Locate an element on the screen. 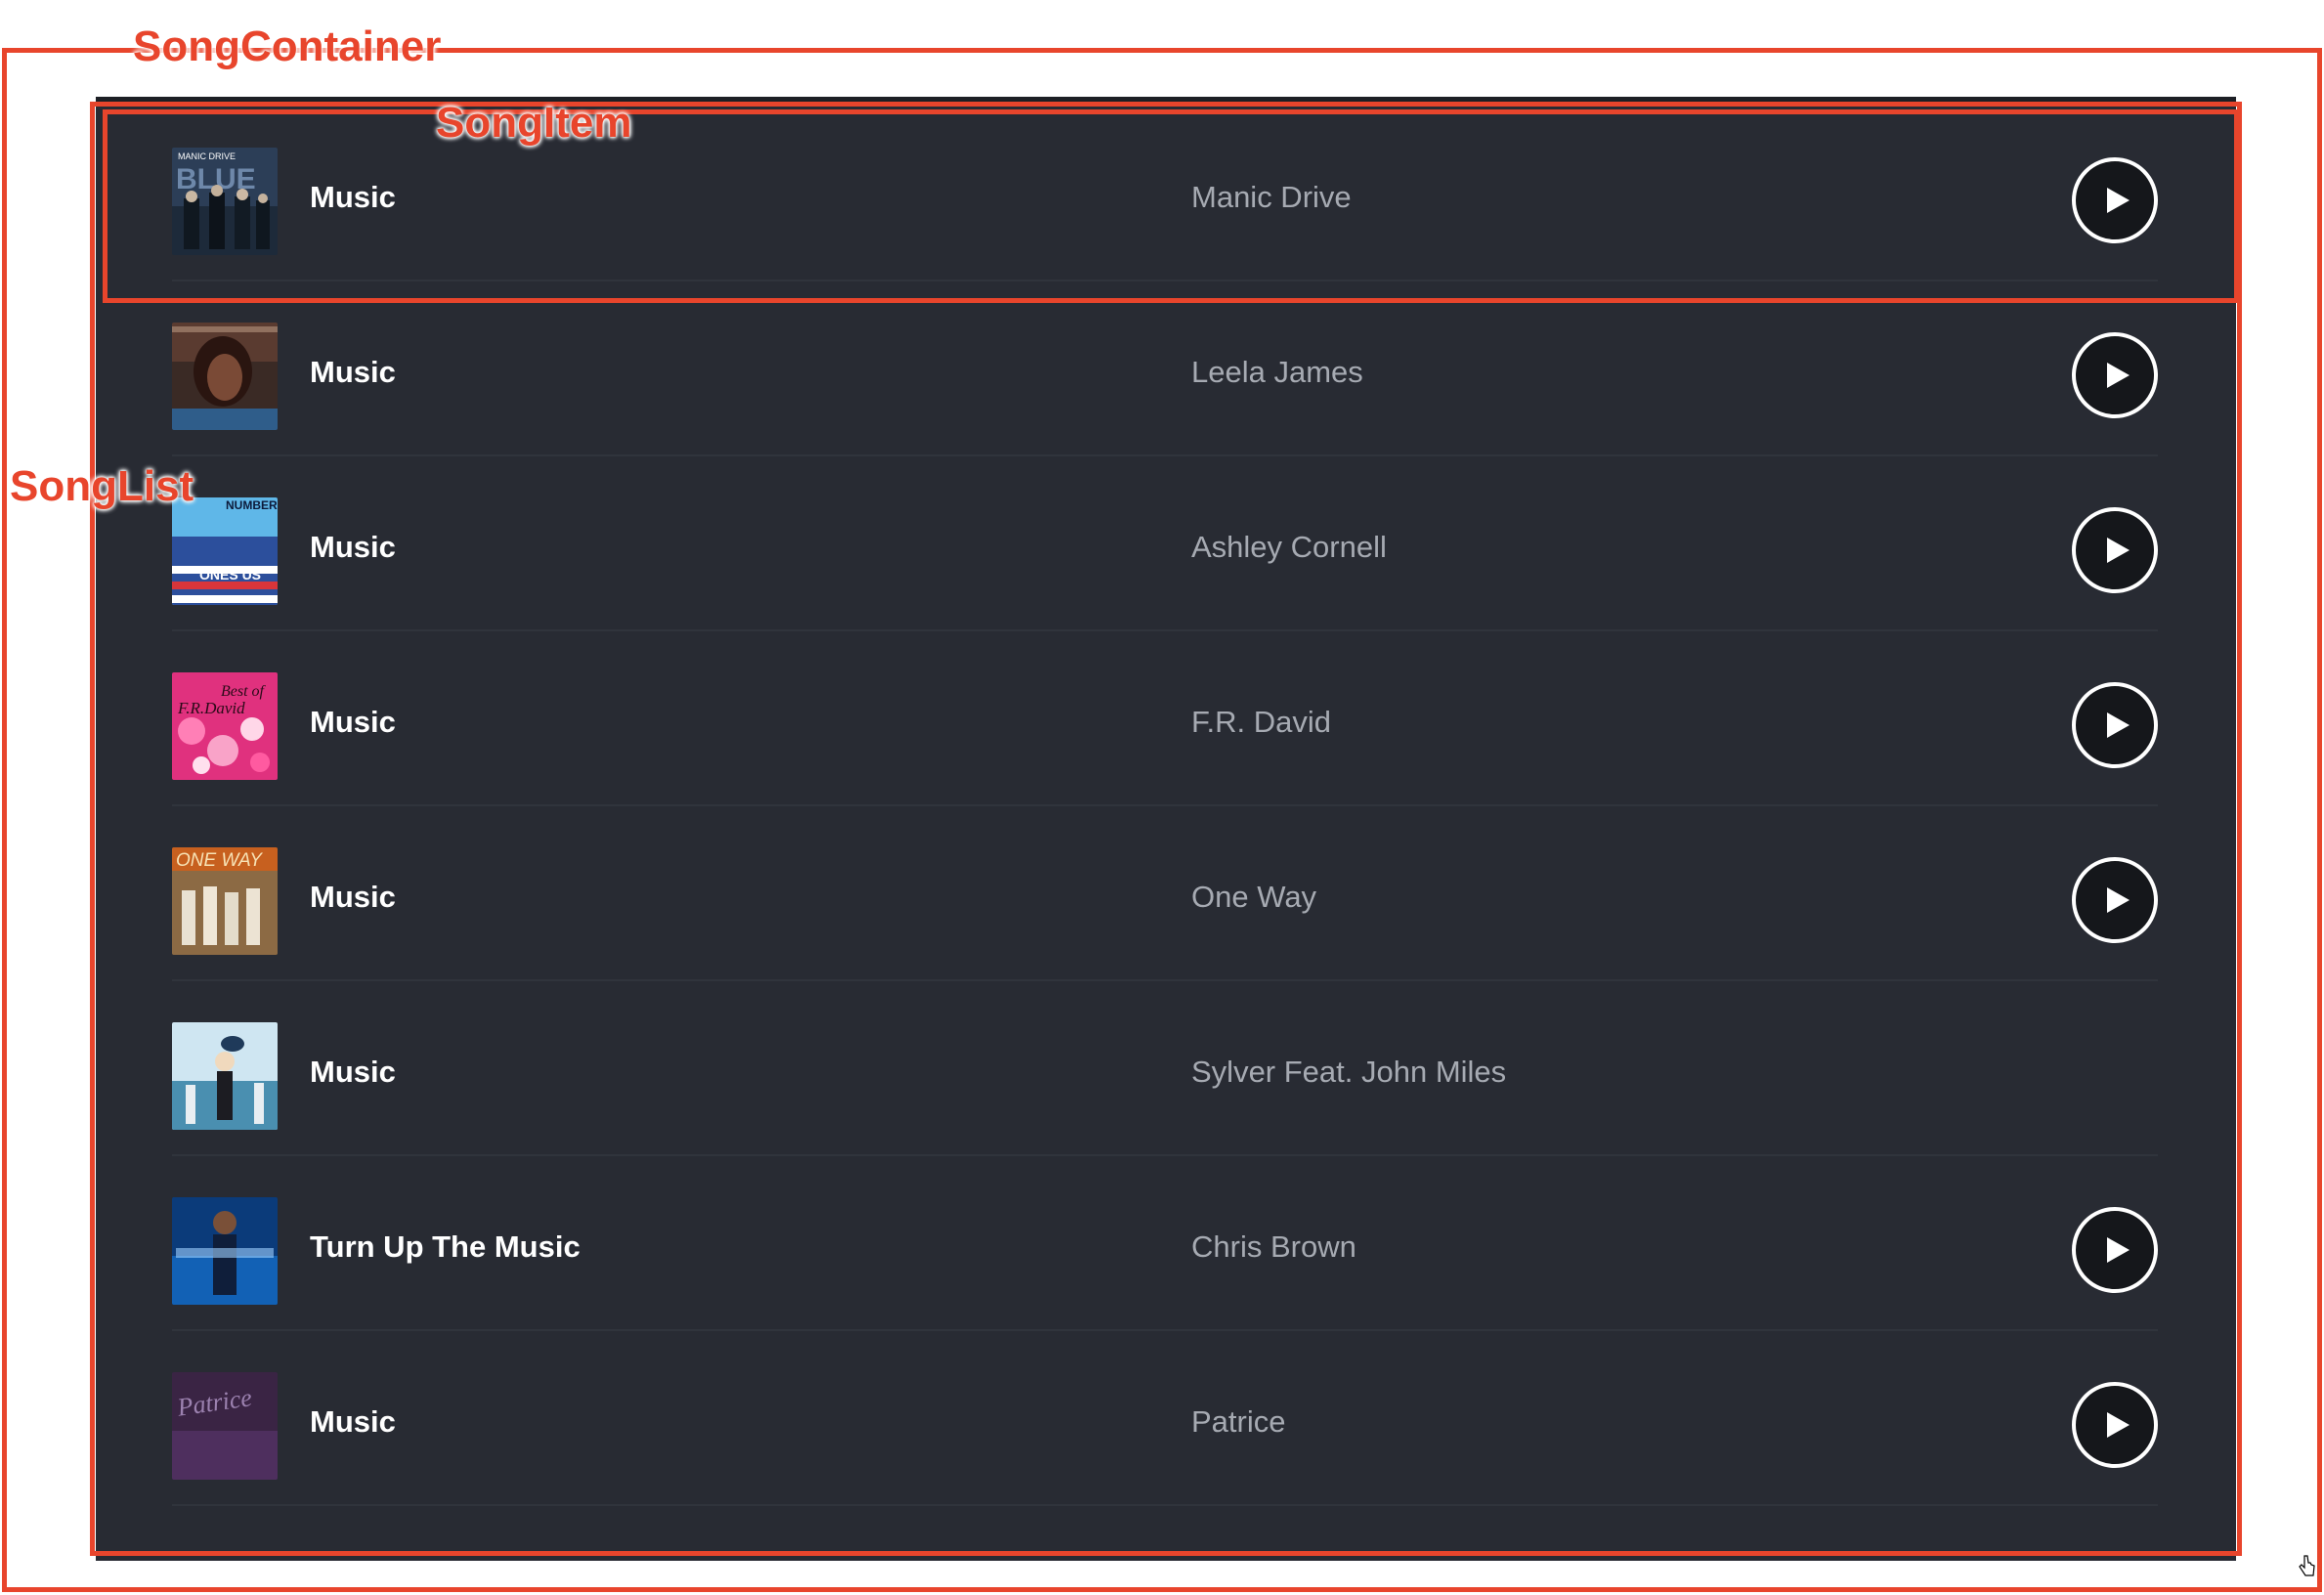  song-item: Patrice Music Patrice is located at coordinates (1166, 1418).